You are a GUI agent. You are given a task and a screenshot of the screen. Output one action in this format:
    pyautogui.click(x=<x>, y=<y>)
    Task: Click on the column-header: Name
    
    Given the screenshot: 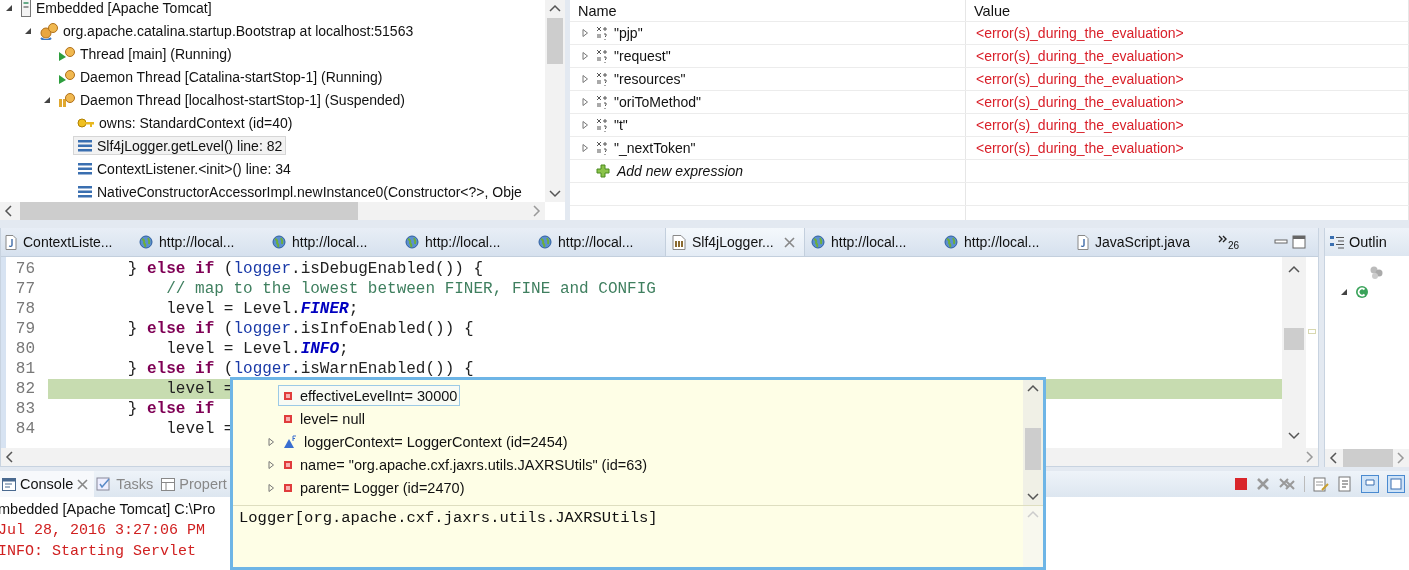 What is the action you would take?
    pyautogui.click(x=768, y=10)
    